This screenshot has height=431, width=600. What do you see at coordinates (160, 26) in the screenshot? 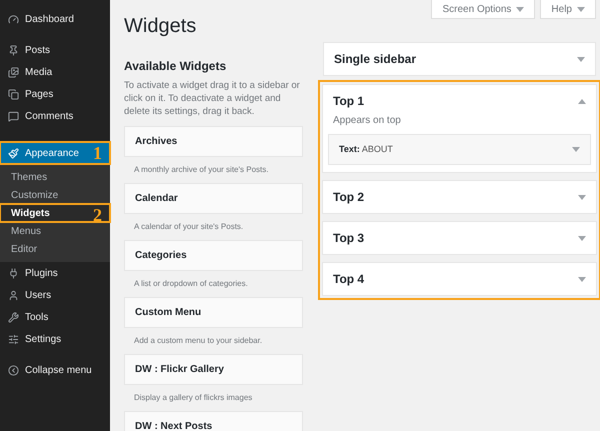
I see `page-title: Widgets` at bounding box center [160, 26].